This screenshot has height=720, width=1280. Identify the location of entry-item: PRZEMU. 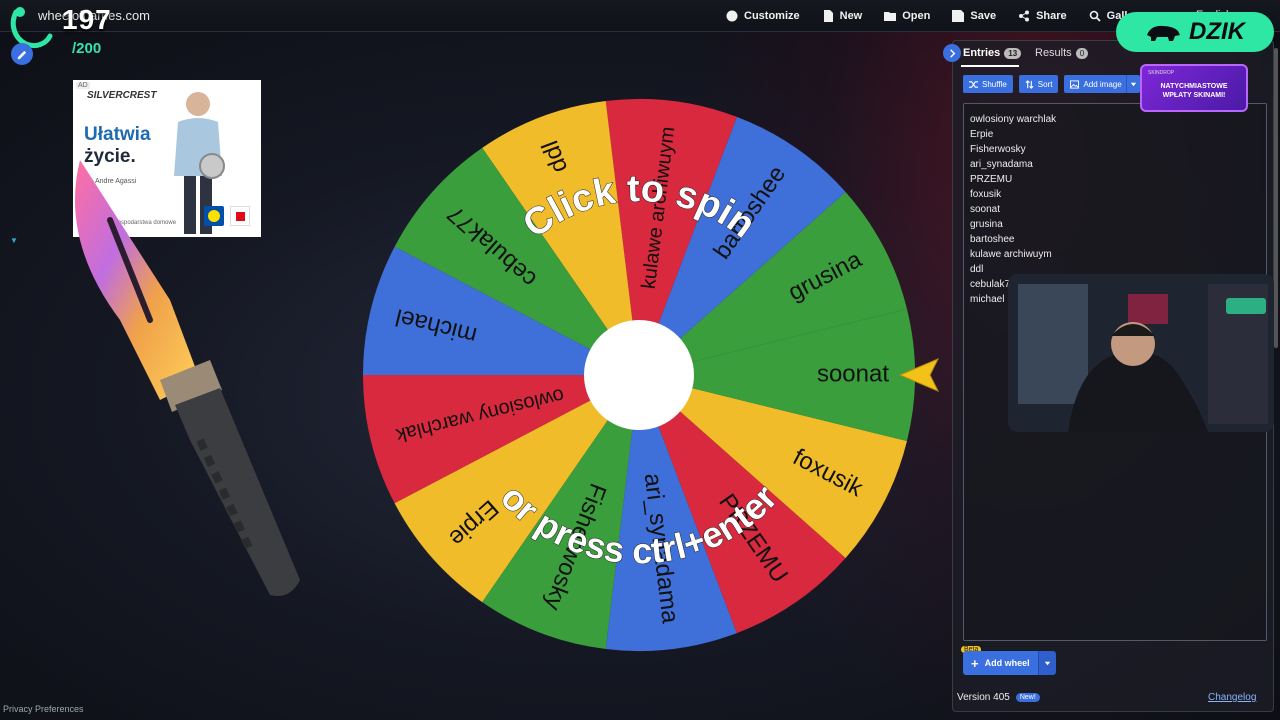
(991, 179).